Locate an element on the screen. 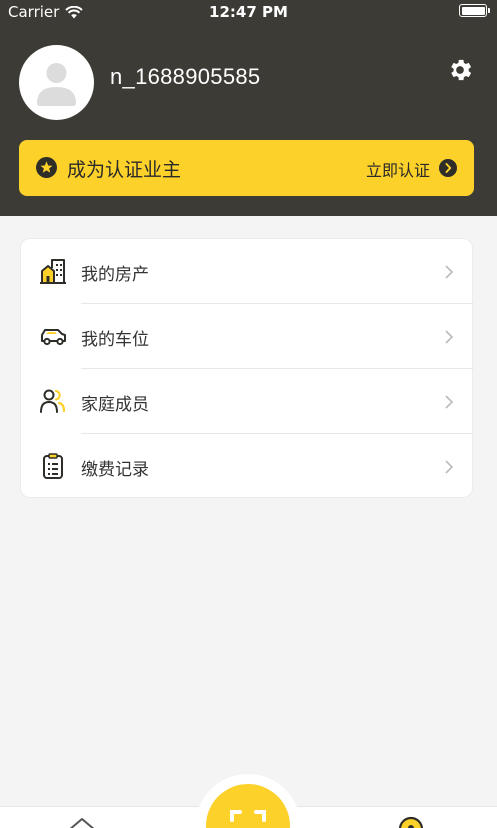  car-icon is located at coordinates (53, 337).